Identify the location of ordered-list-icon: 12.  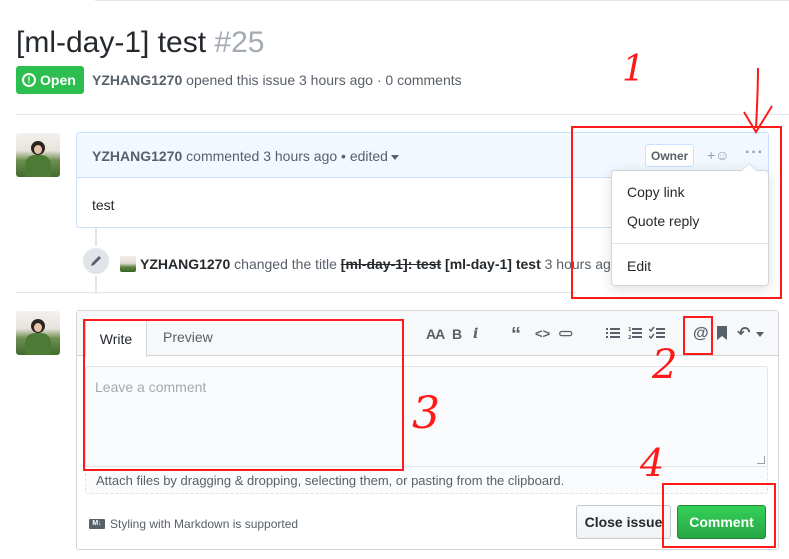
(635, 334).